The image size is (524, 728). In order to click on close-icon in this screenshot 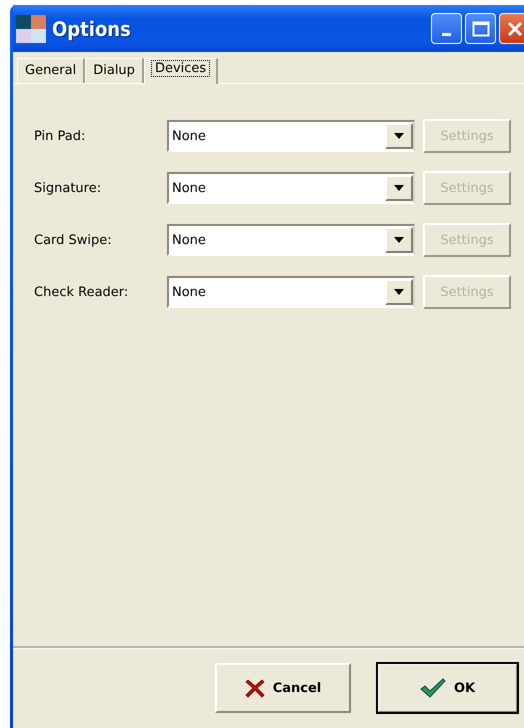, I will do `click(514, 28)`.